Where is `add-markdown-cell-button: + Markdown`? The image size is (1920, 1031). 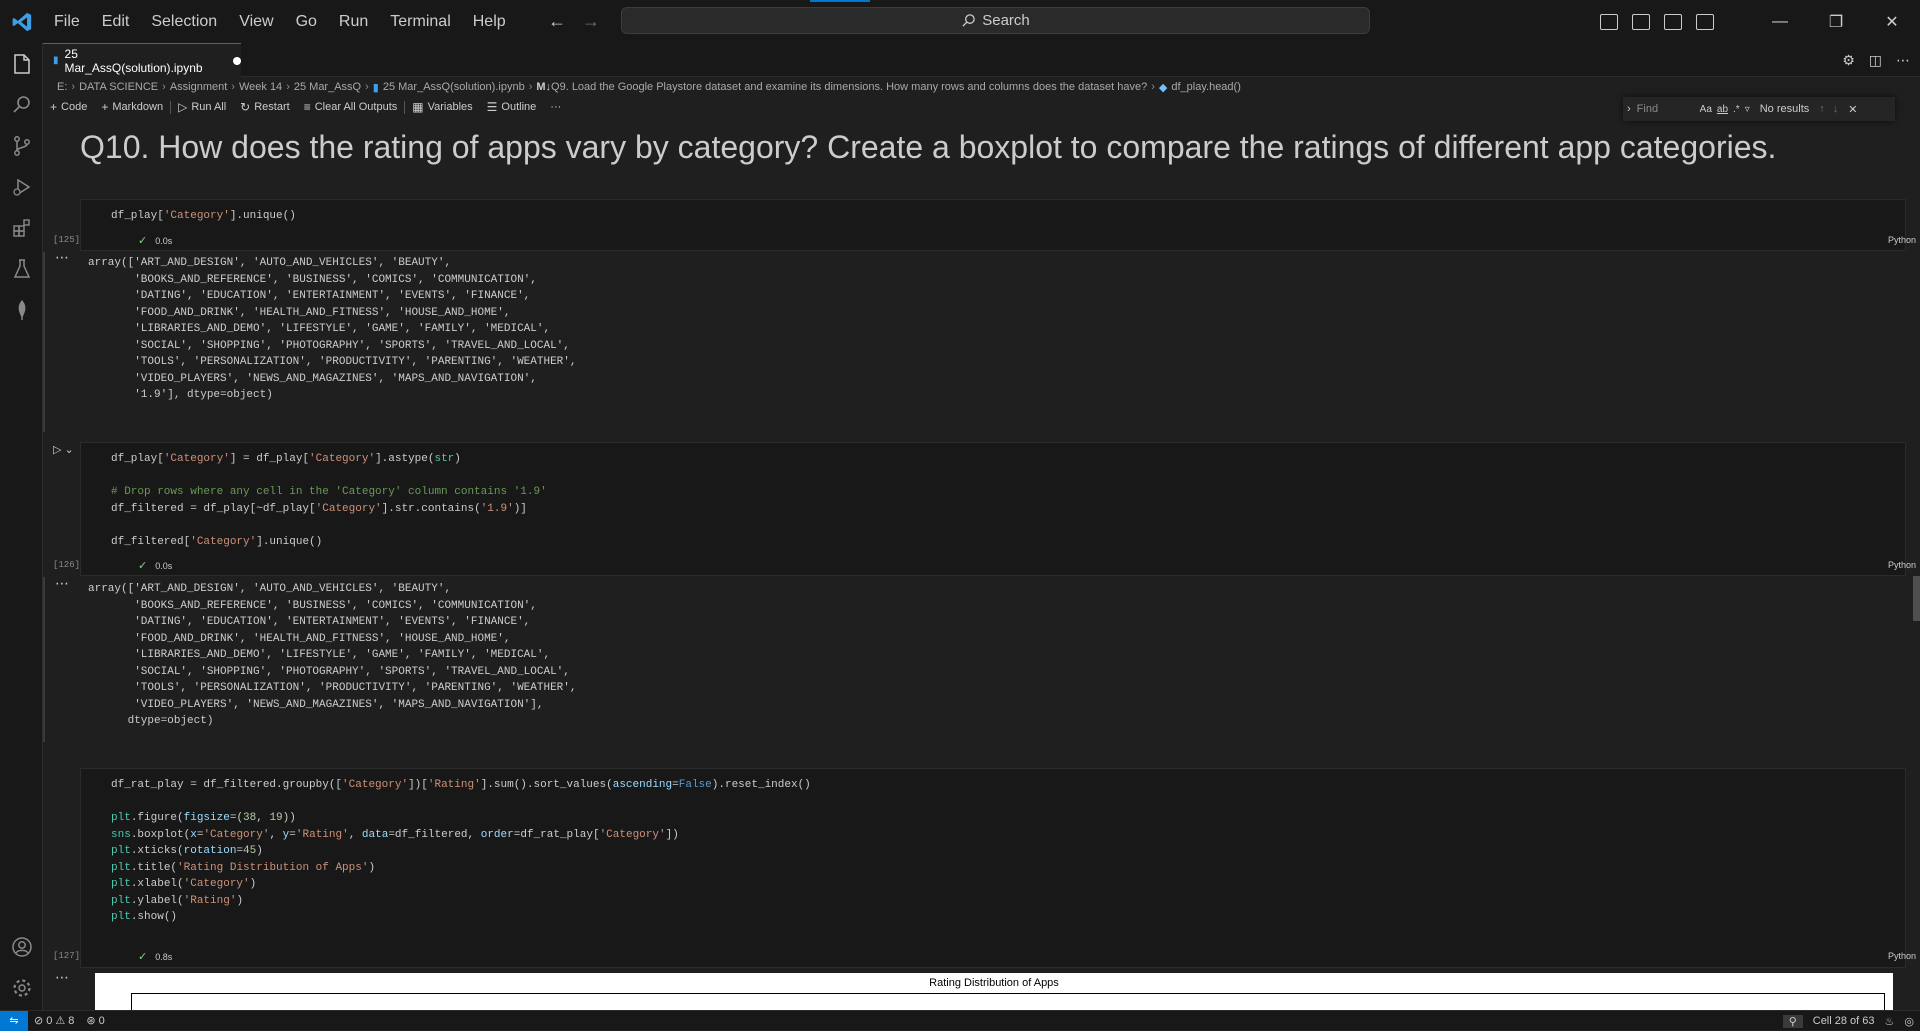
add-markdown-cell-button: + Markdown is located at coordinates (132, 107).